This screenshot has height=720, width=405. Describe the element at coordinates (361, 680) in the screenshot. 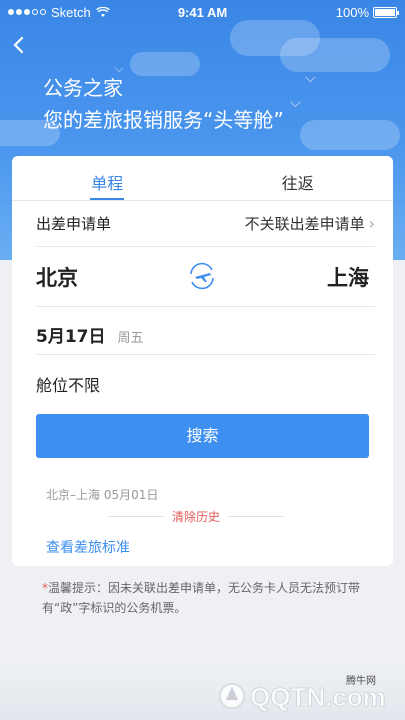

I see `svg-text: 腾牛网` at that location.